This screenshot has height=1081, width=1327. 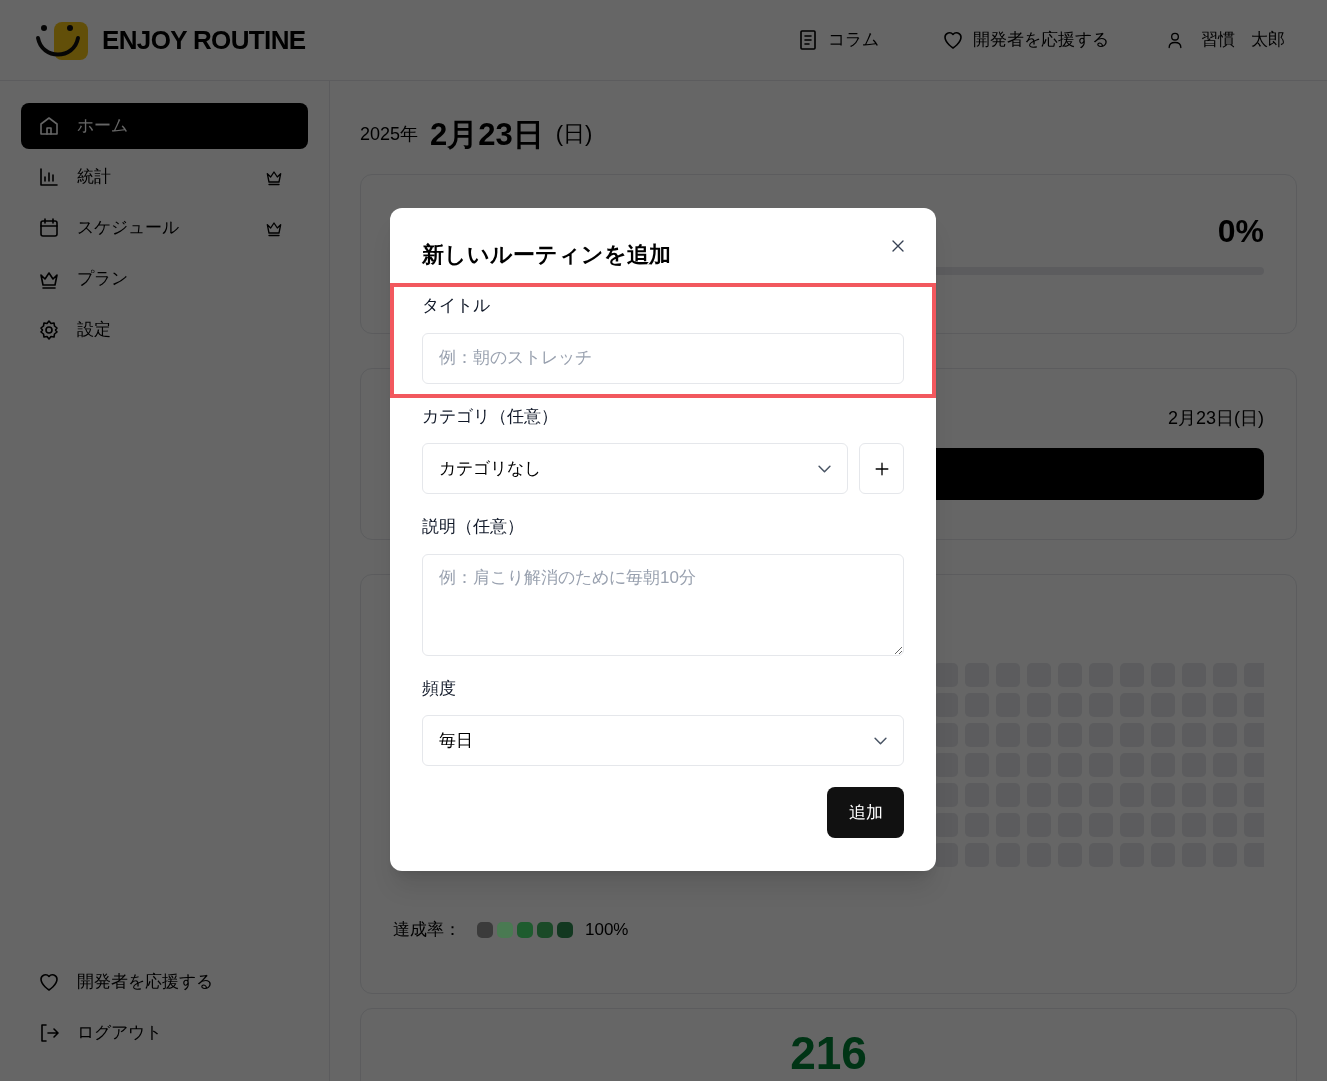 I want to click on sidebar-item: 設定, so click(x=164, y=330).